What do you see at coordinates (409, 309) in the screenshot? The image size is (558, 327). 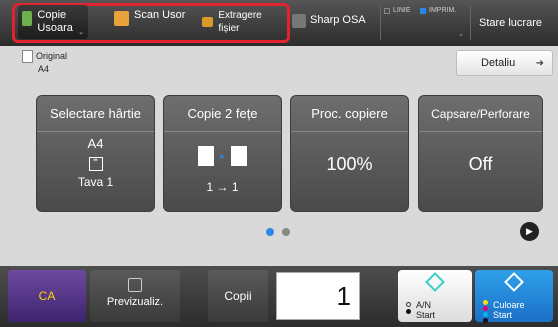 I see `bw-indicator` at bounding box center [409, 309].